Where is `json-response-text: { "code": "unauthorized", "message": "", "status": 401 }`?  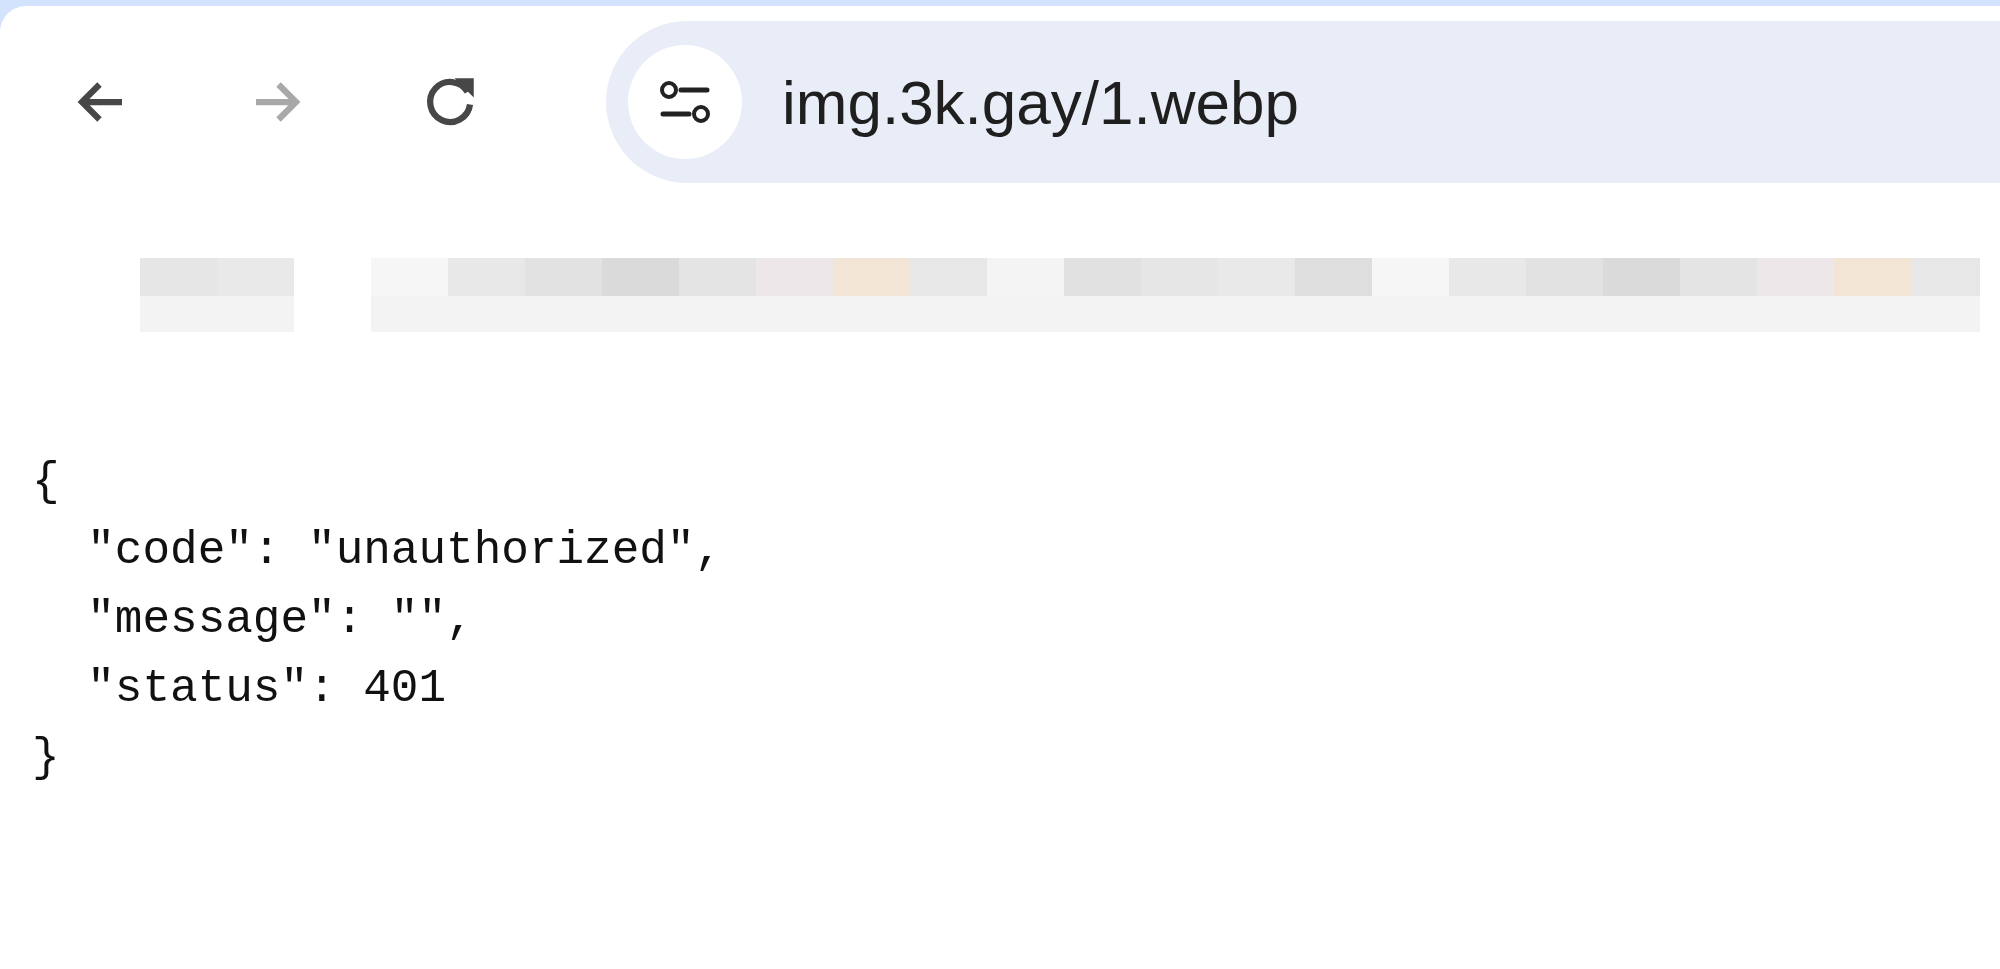
json-response-text: { "code": "unauthorized", "message": "", "status": 401 } is located at coordinates (378, 620).